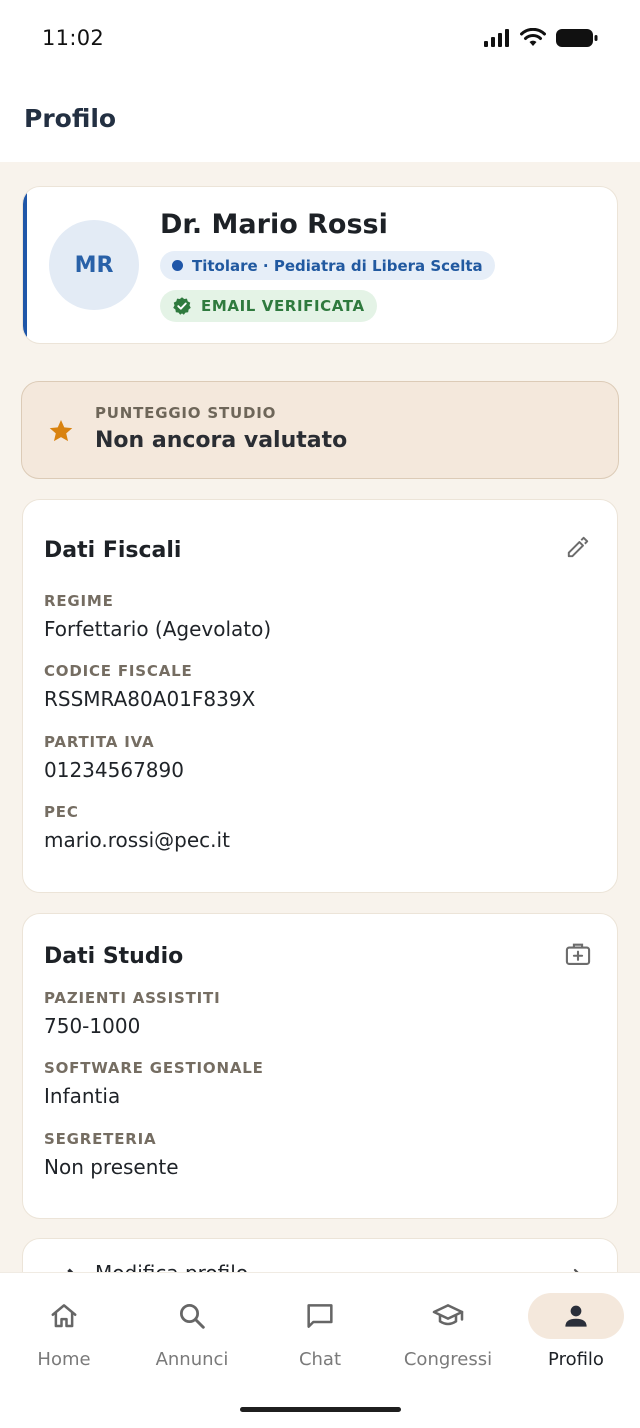 The image size is (640, 1428). I want to click on home-indicator, so click(320, 1409).